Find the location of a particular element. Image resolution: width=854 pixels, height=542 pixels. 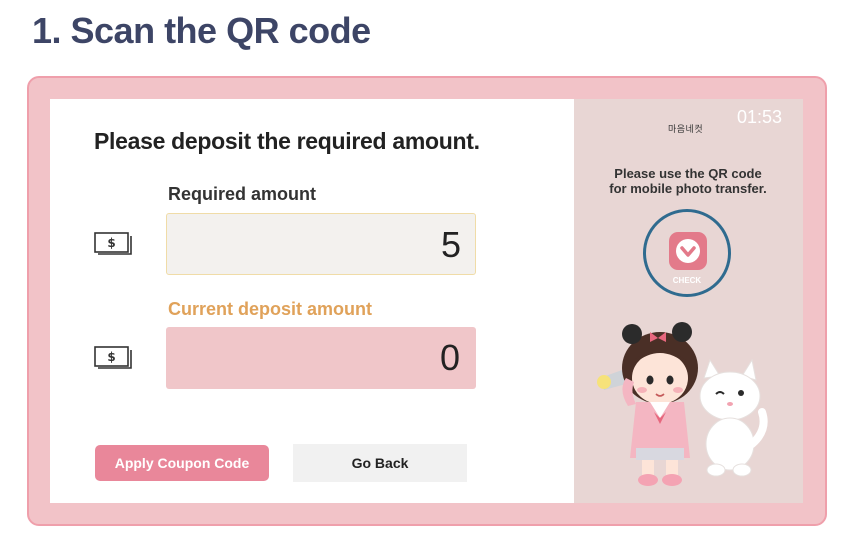

qr-instructions-line-2: for mobile photo transfer. is located at coordinates (688, 188).